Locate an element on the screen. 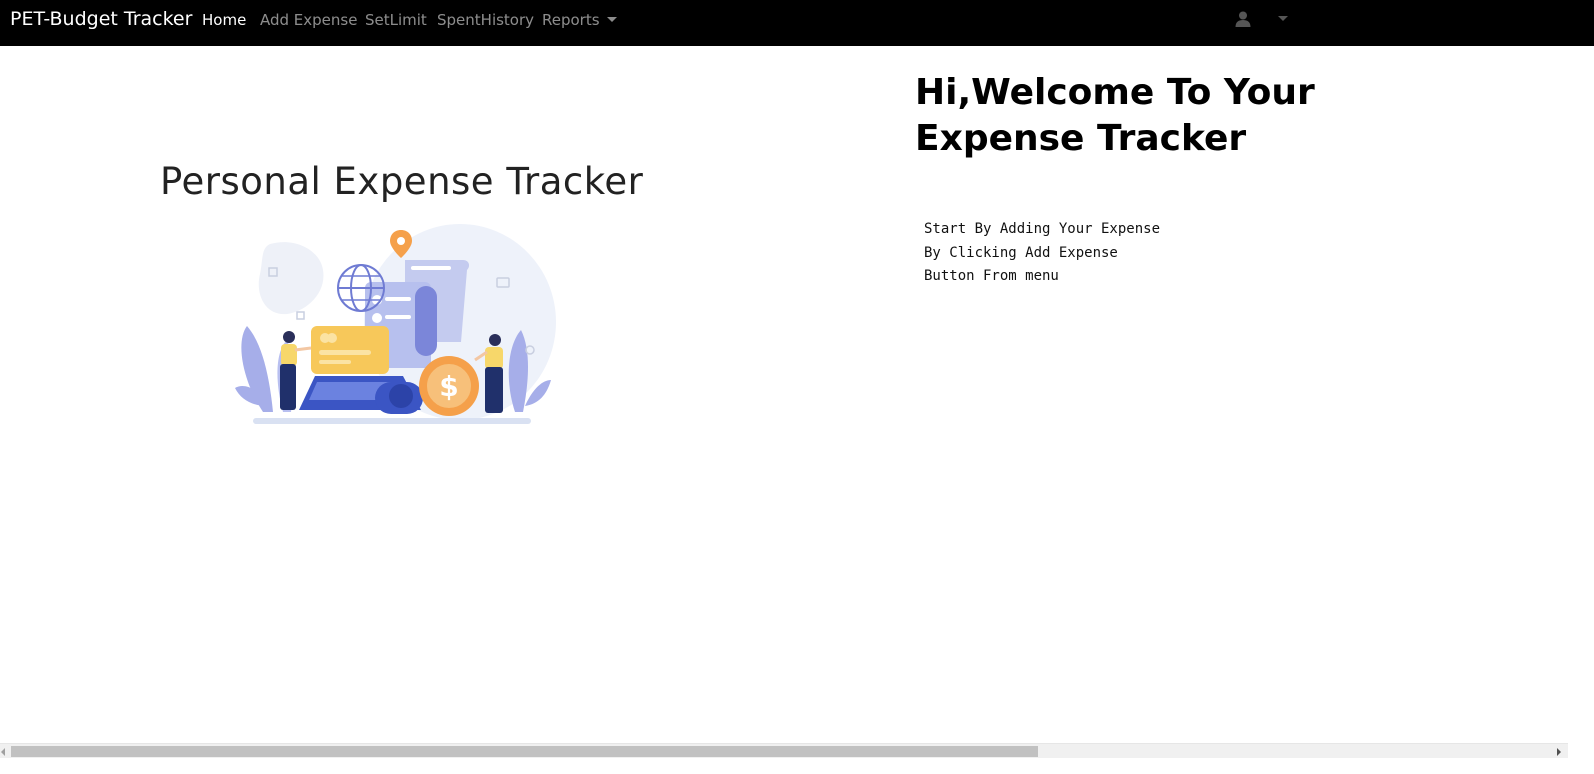  nav-spent-history: SpentHistory is located at coordinates (485, 20).